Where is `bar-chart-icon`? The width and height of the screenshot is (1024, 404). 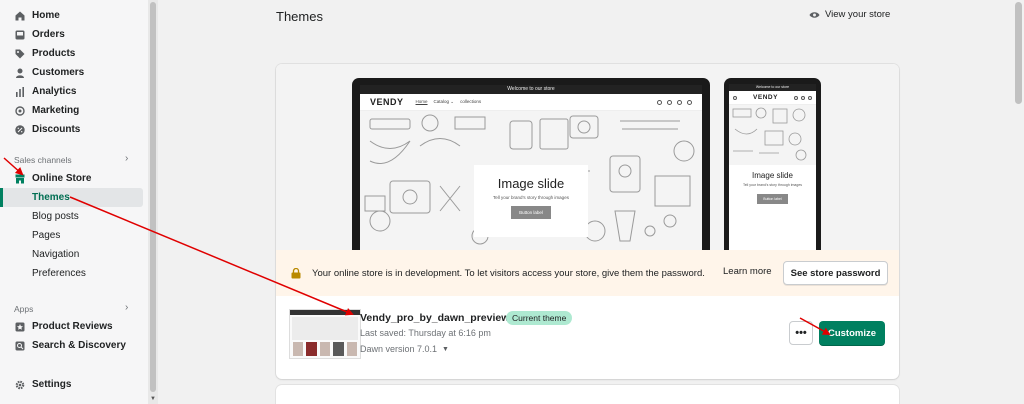
bar-chart-icon is located at coordinates (20, 91).